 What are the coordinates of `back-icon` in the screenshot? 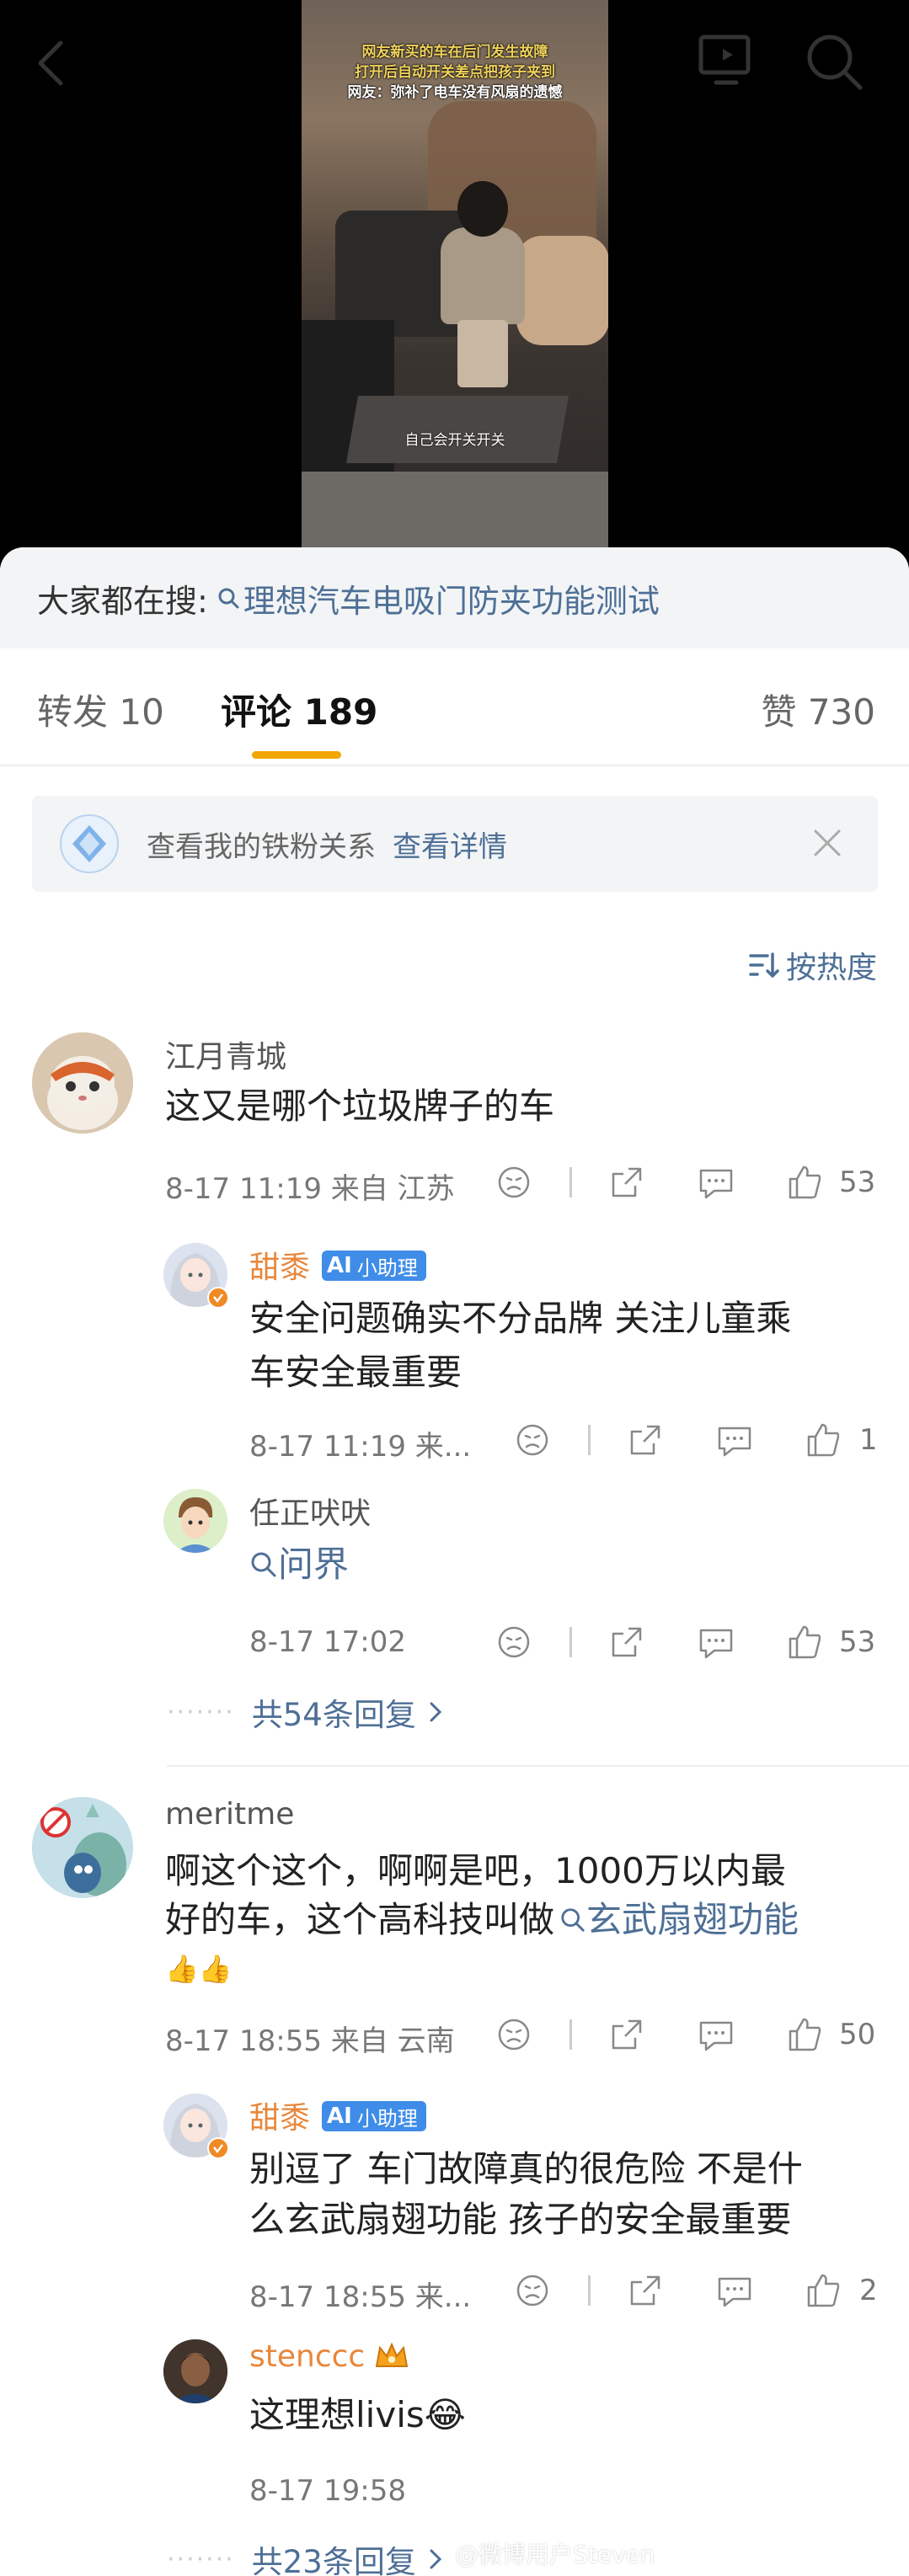 It's located at (50, 63).